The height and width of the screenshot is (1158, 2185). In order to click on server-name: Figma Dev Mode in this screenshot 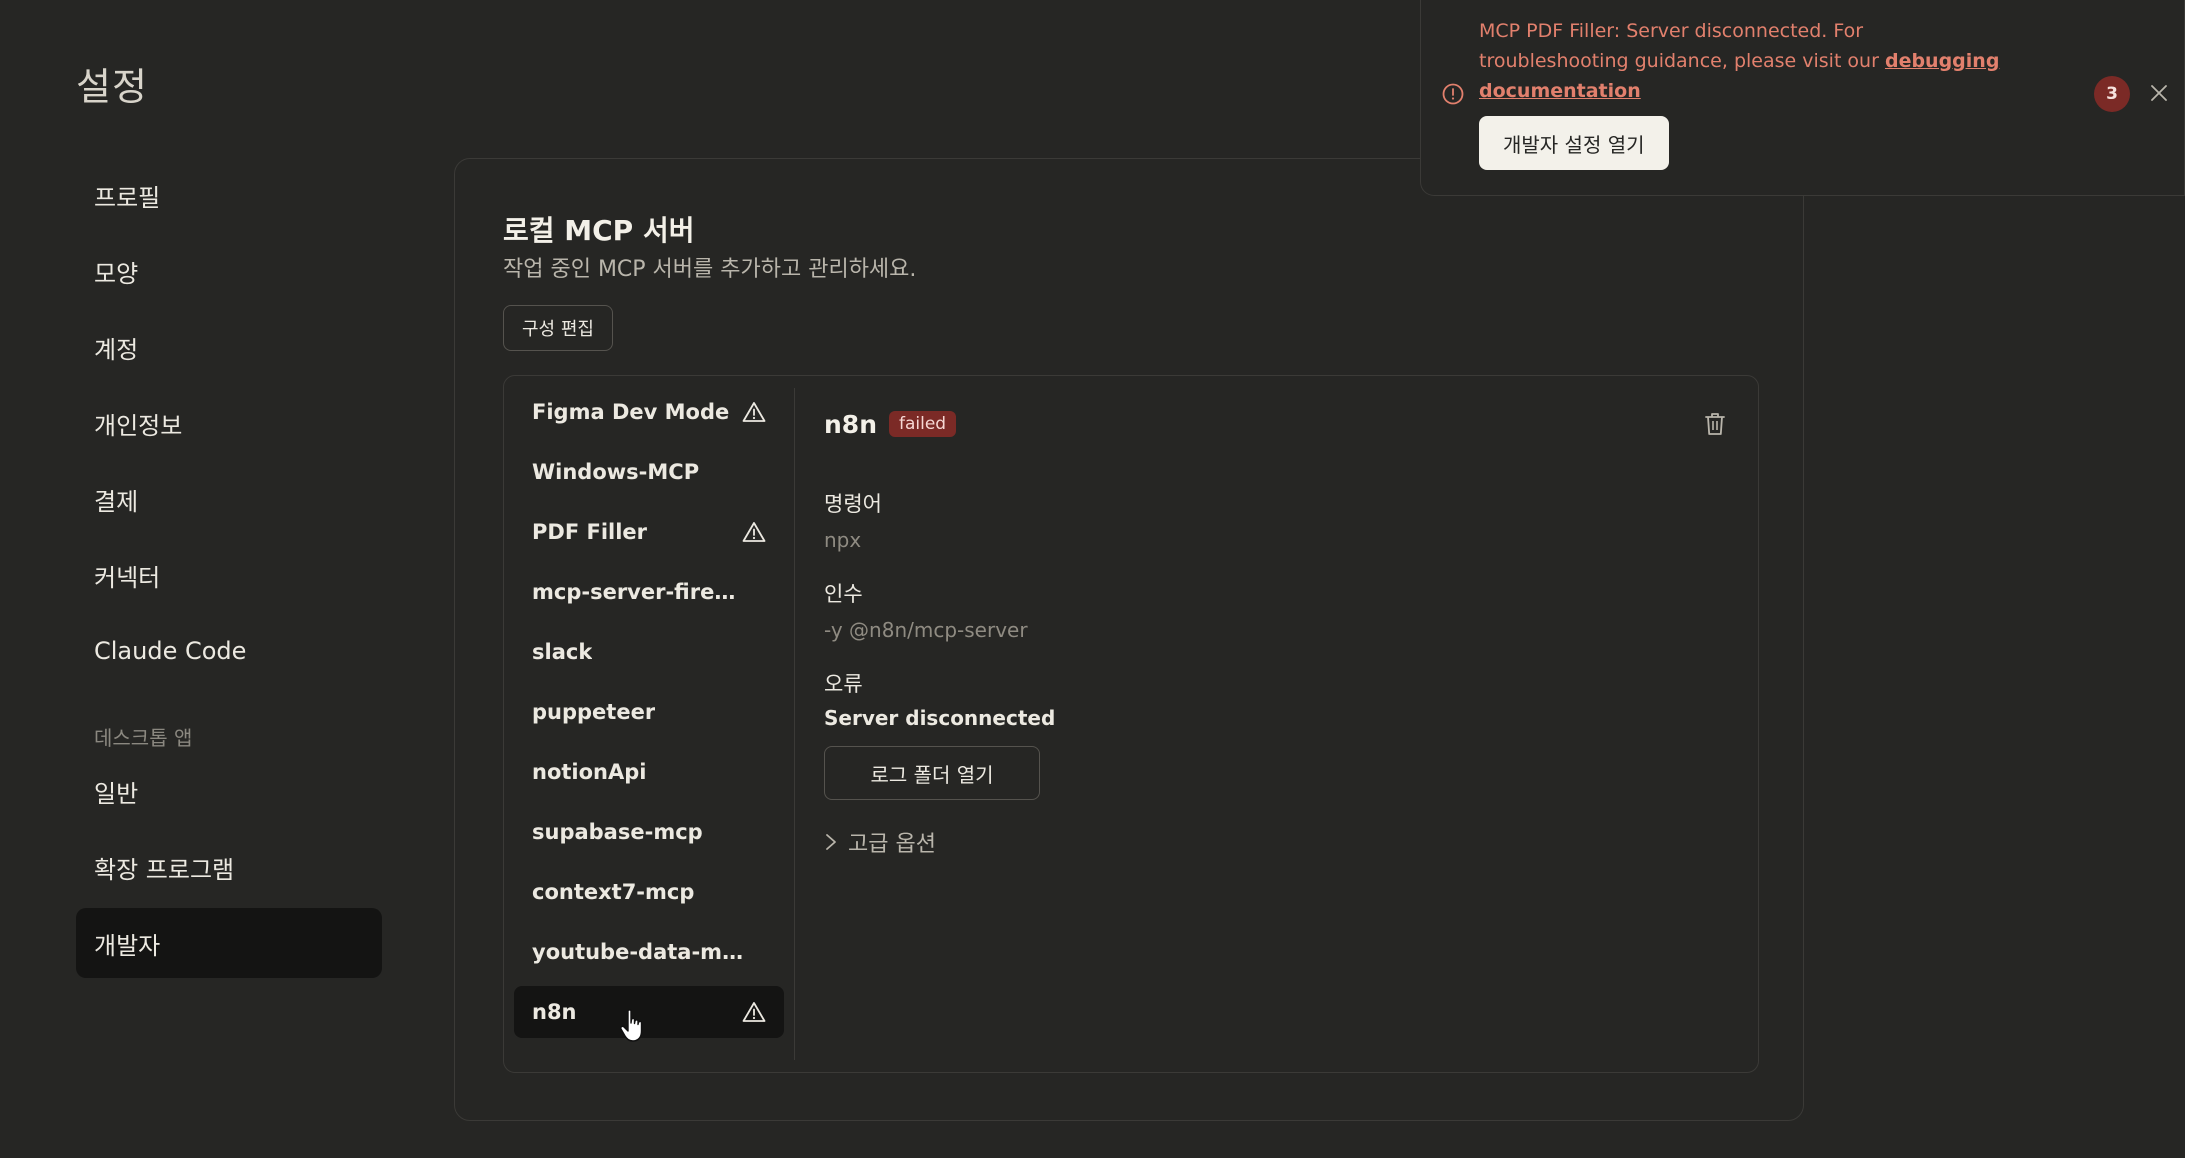, I will do `click(631, 412)`.